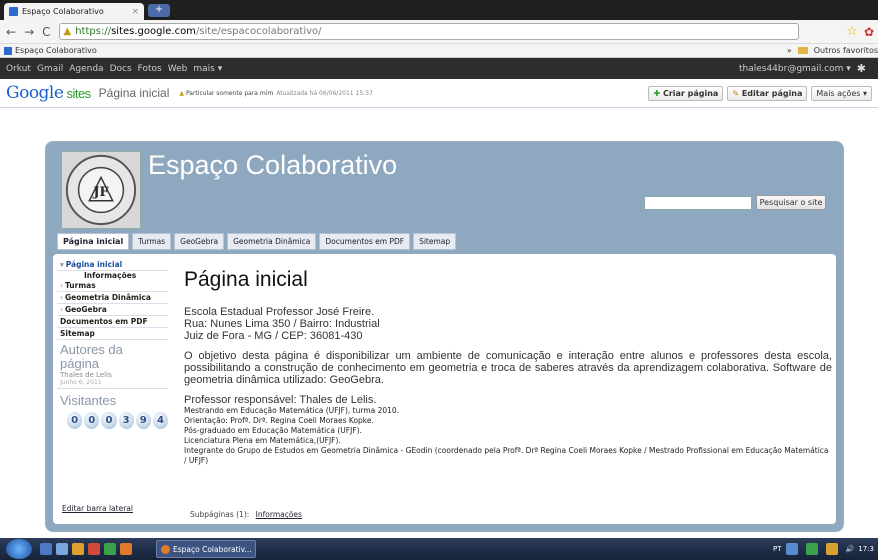 Image resolution: width=878 pixels, height=560 pixels. I want to click on authors-heading: Autores da página, so click(91, 356).